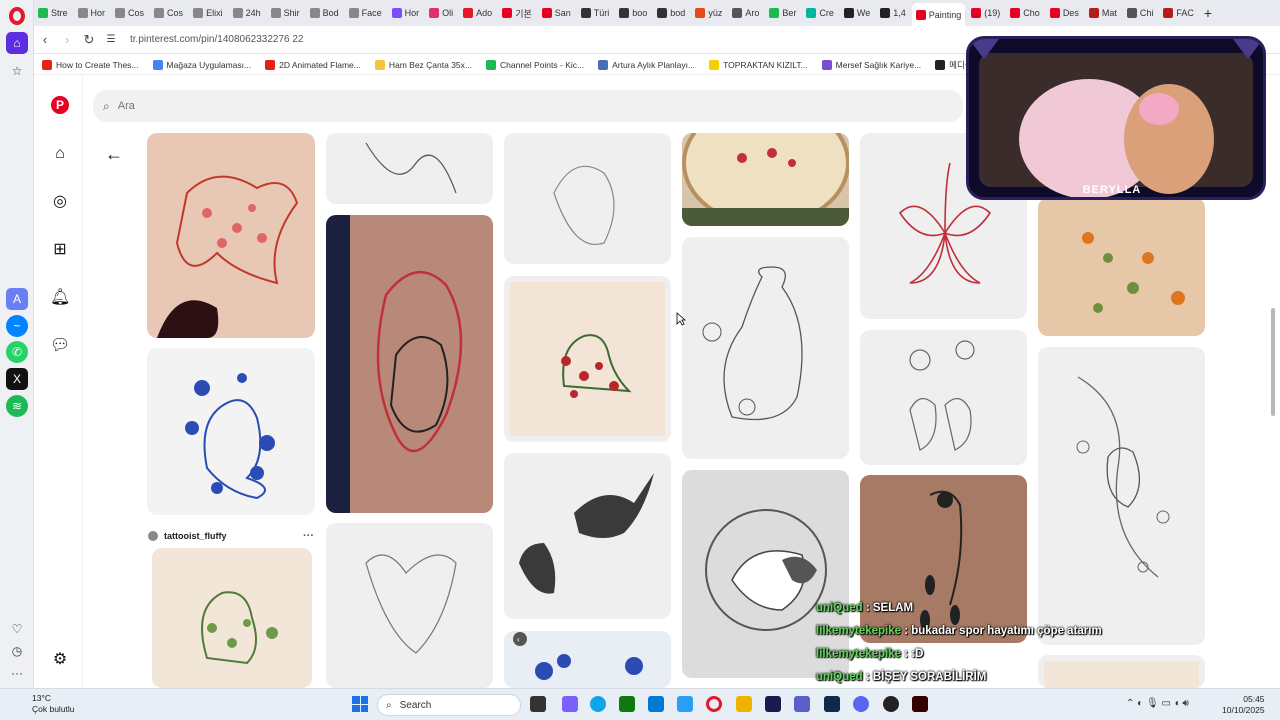 This screenshot has width=1280, height=720. I want to click on tab-2: Cos, so click(129, 13).